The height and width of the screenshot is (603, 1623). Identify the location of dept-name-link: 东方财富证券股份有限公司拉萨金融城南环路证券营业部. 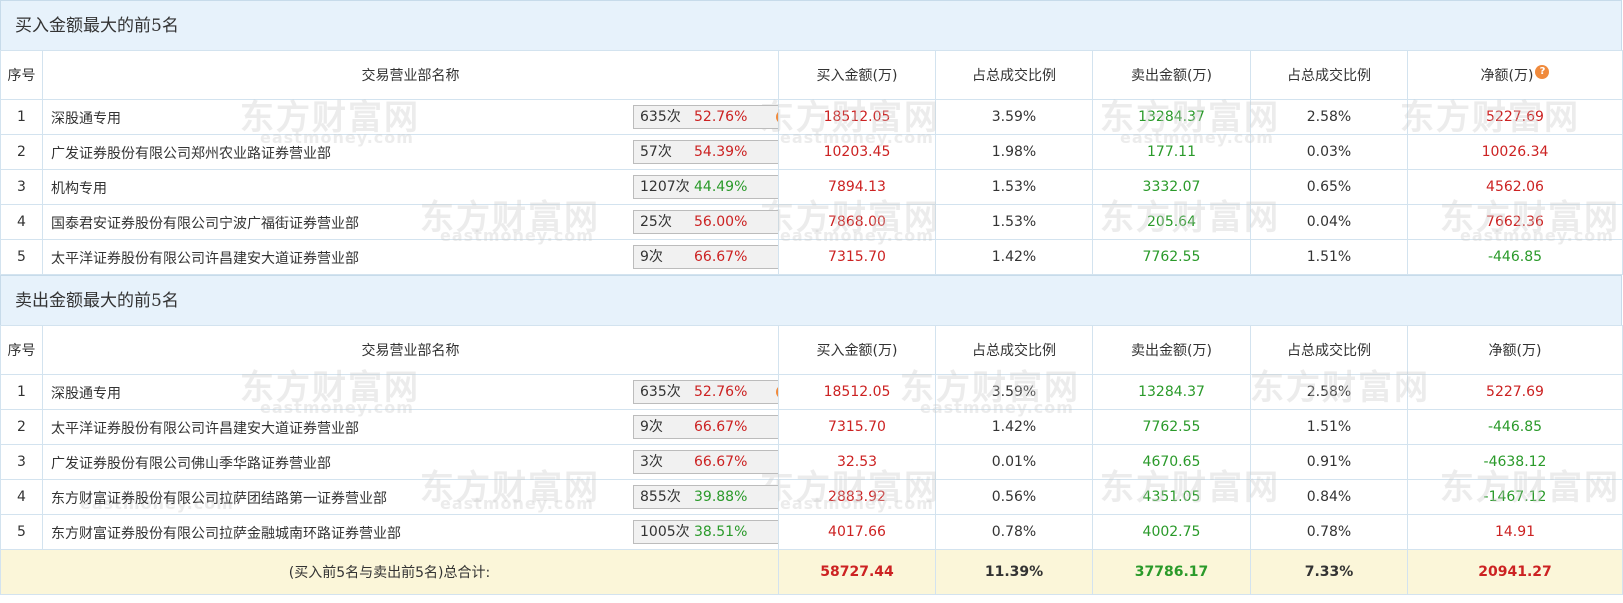
(226, 533).